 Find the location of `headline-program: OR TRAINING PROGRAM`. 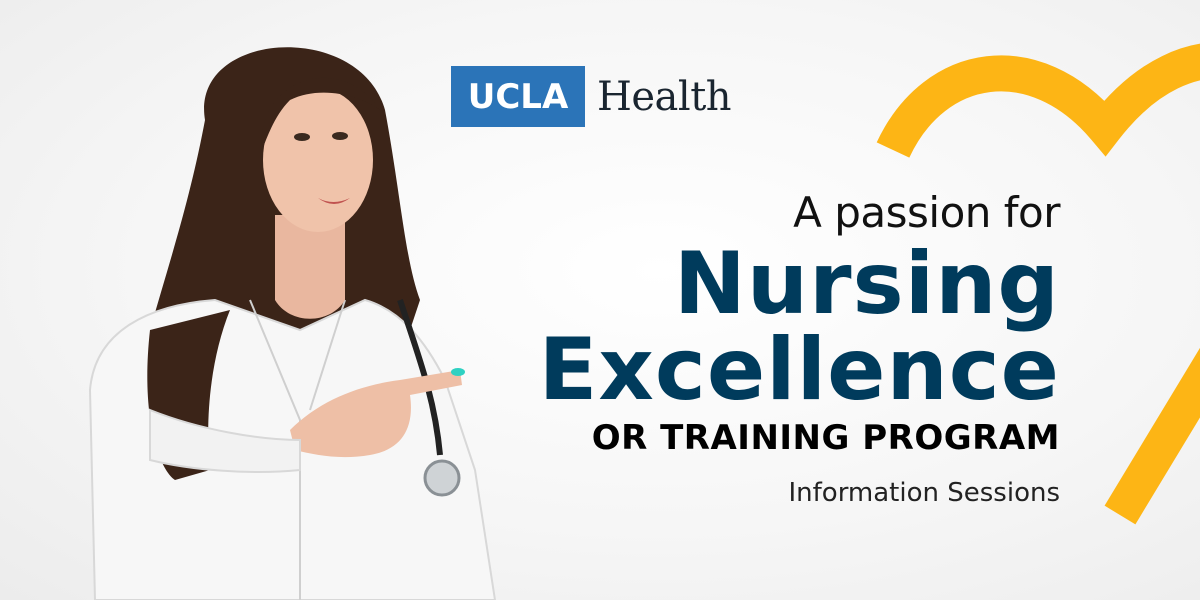

headline-program: OR TRAINING PROGRAM is located at coordinates (825, 438).